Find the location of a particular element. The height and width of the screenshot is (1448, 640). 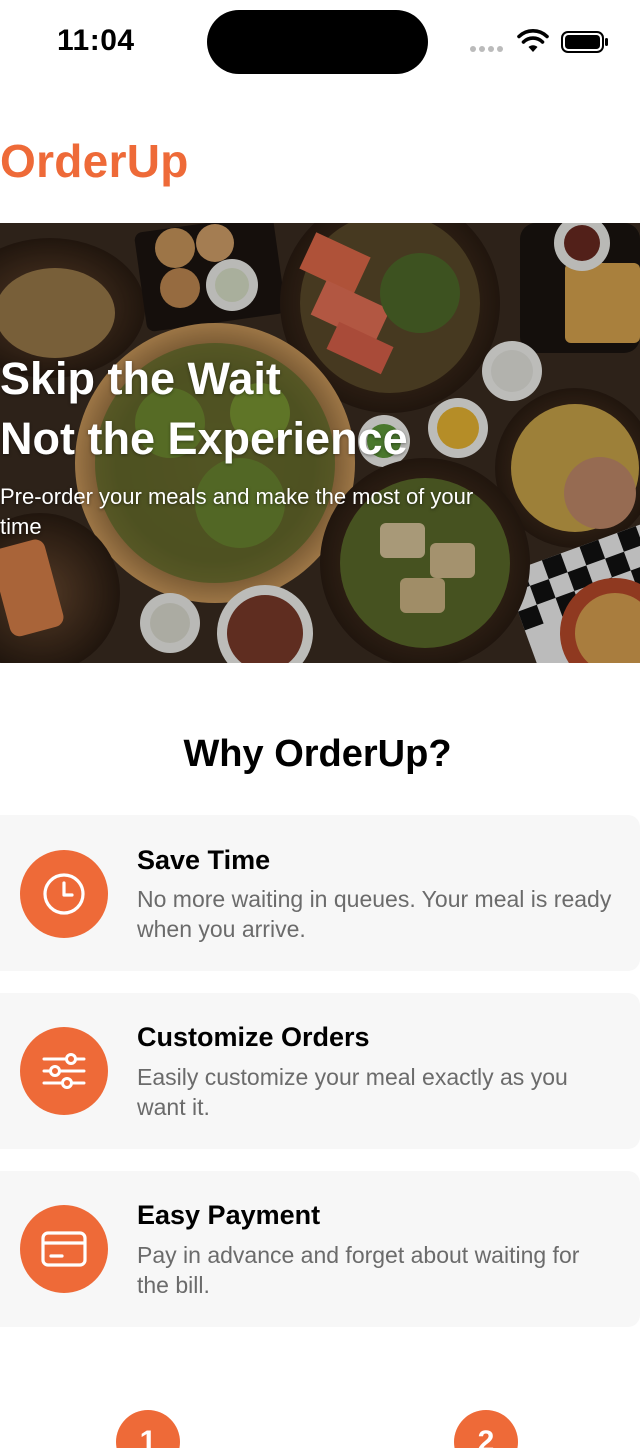

hero-headline-line2: Not the Experience is located at coordinates (204, 438).